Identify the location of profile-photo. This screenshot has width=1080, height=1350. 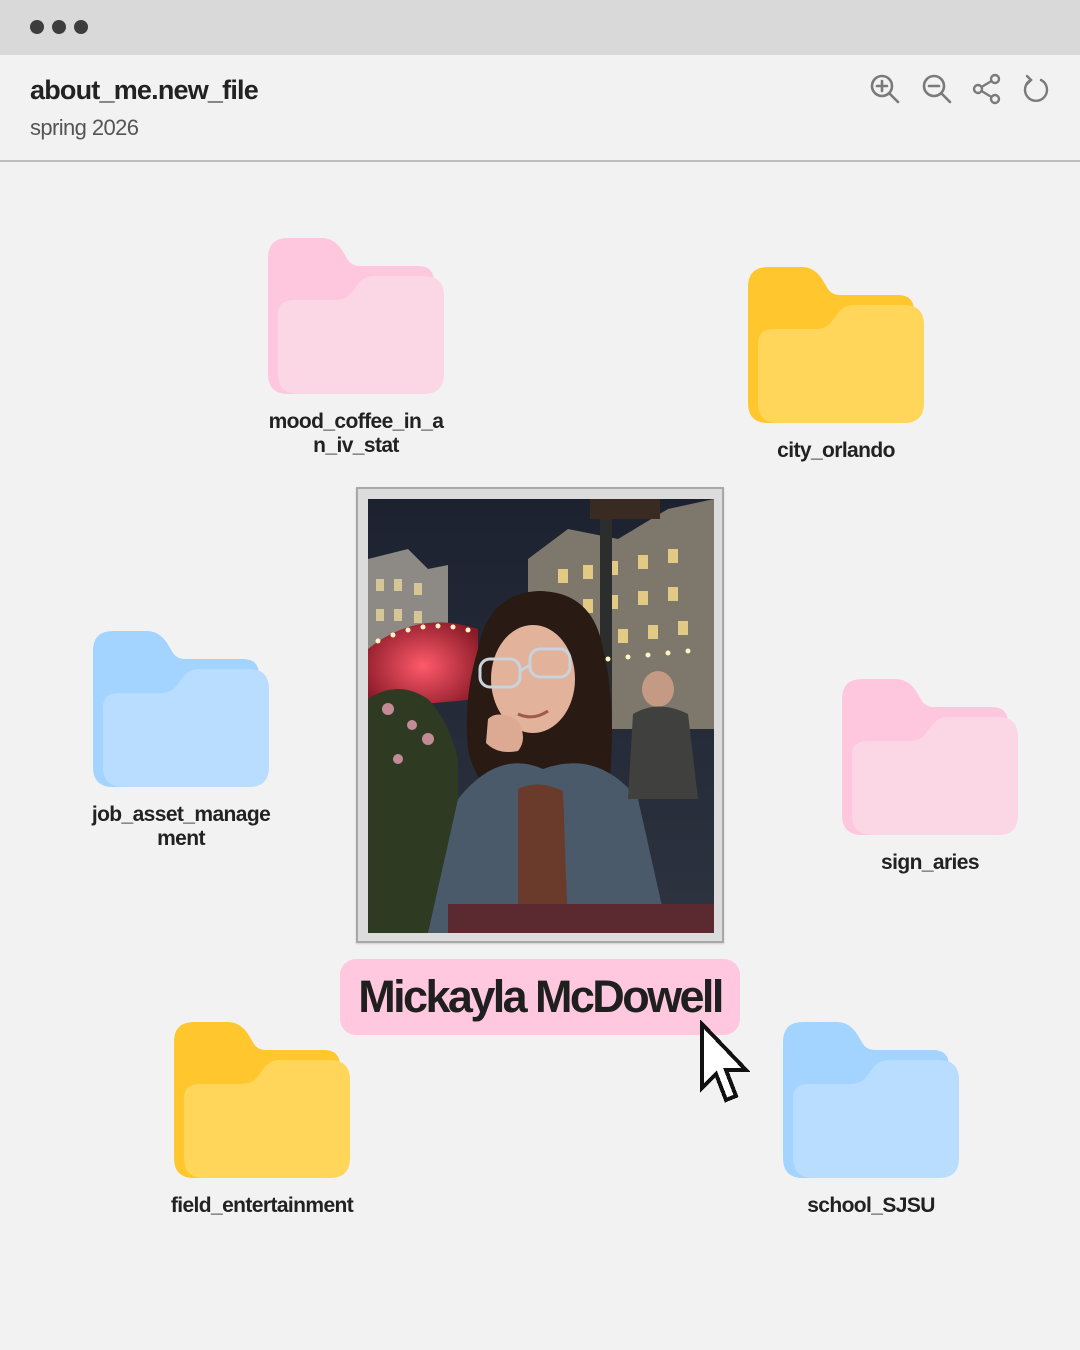
(541, 716).